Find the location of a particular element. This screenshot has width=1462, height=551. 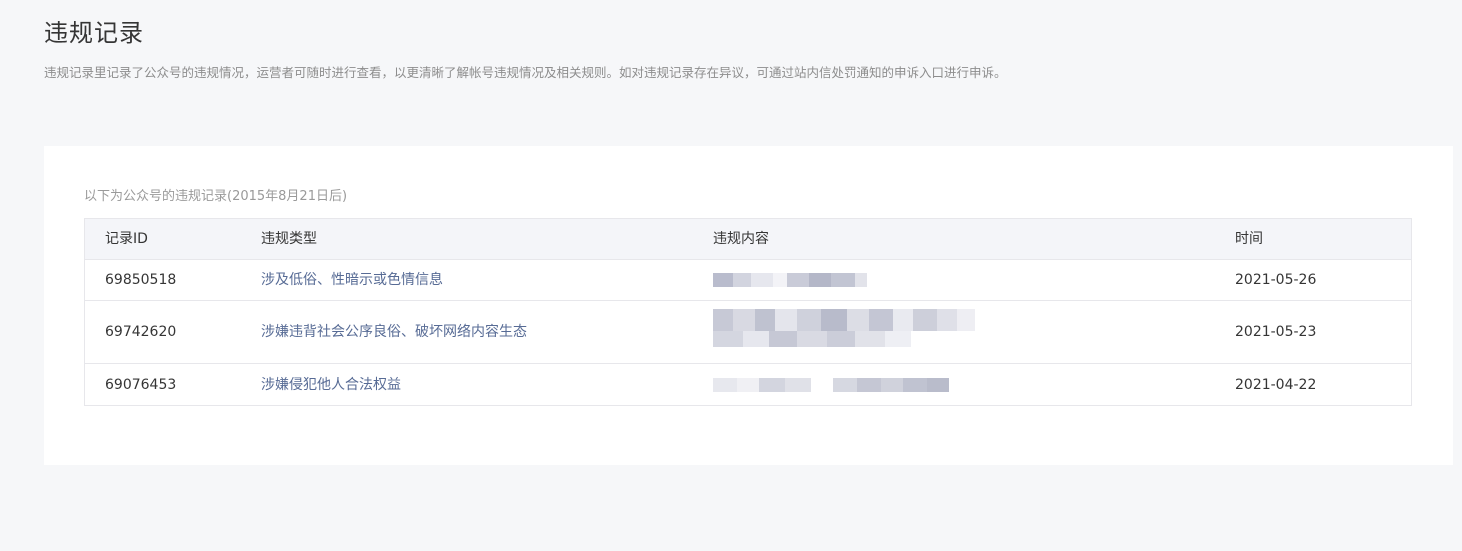

column-header-time: 时间 is located at coordinates (1249, 239).